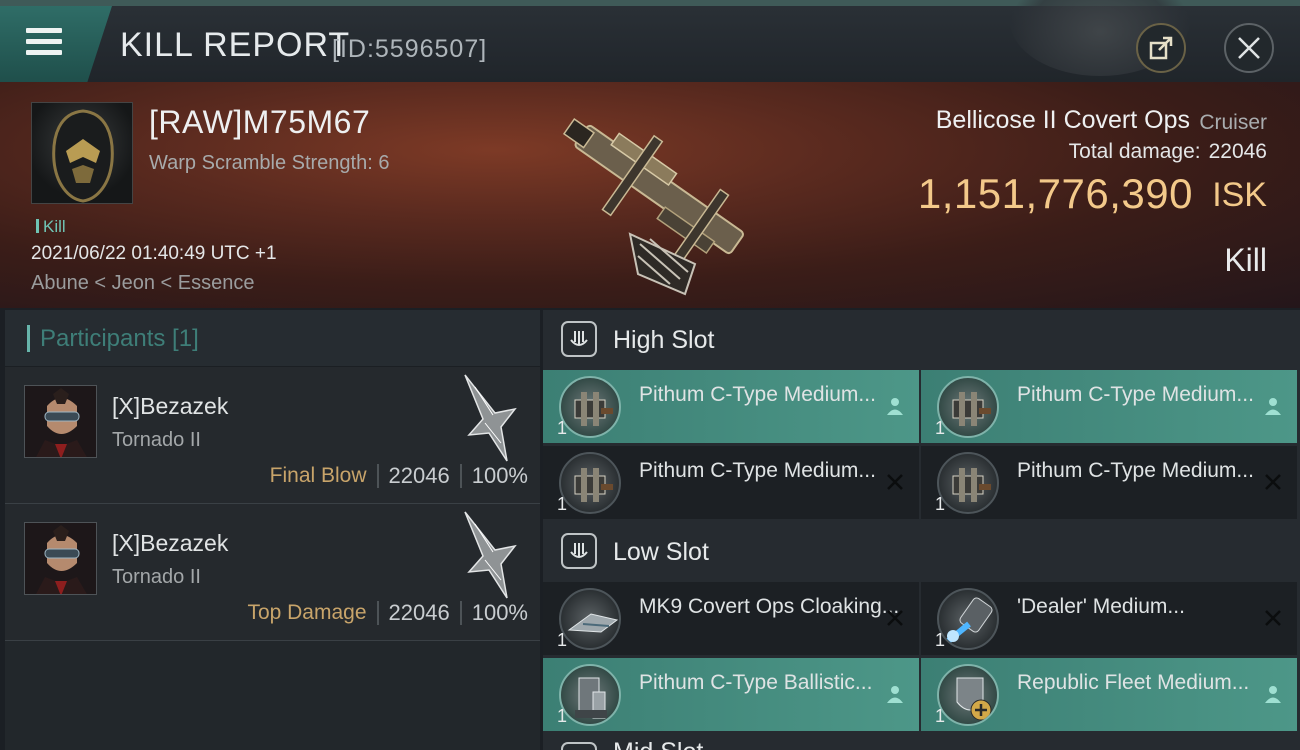 This screenshot has height=750, width=1300. What do you see at coordinates (1233, 122) in the screenshot?
I see `ship-class: Cruiser` at bounding box center [1233, 122].